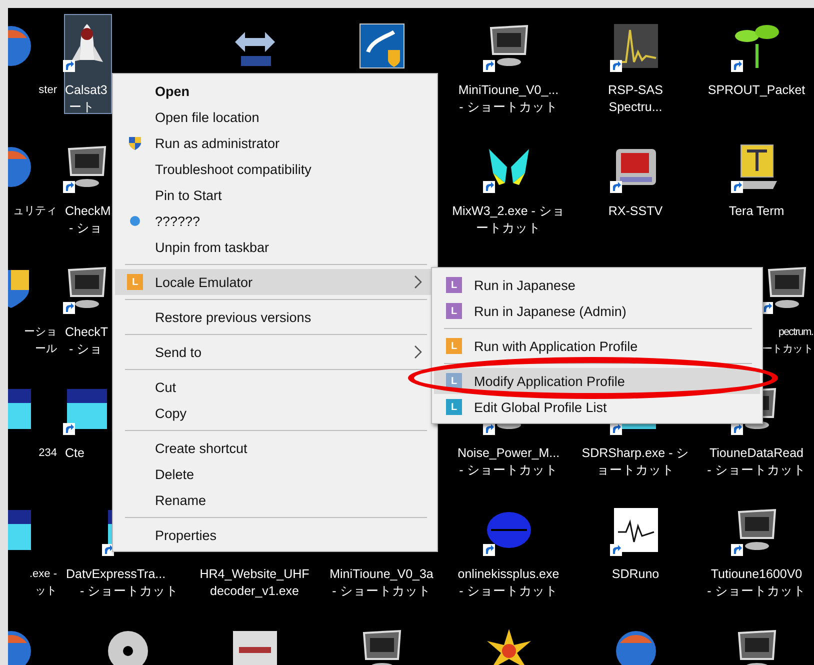 The width and height of the screenshot is (814, 665). What do you see at coordinates (275, 387) in the screenshot?
I see `menu-item: Cut` at bounding box center [275, 387].